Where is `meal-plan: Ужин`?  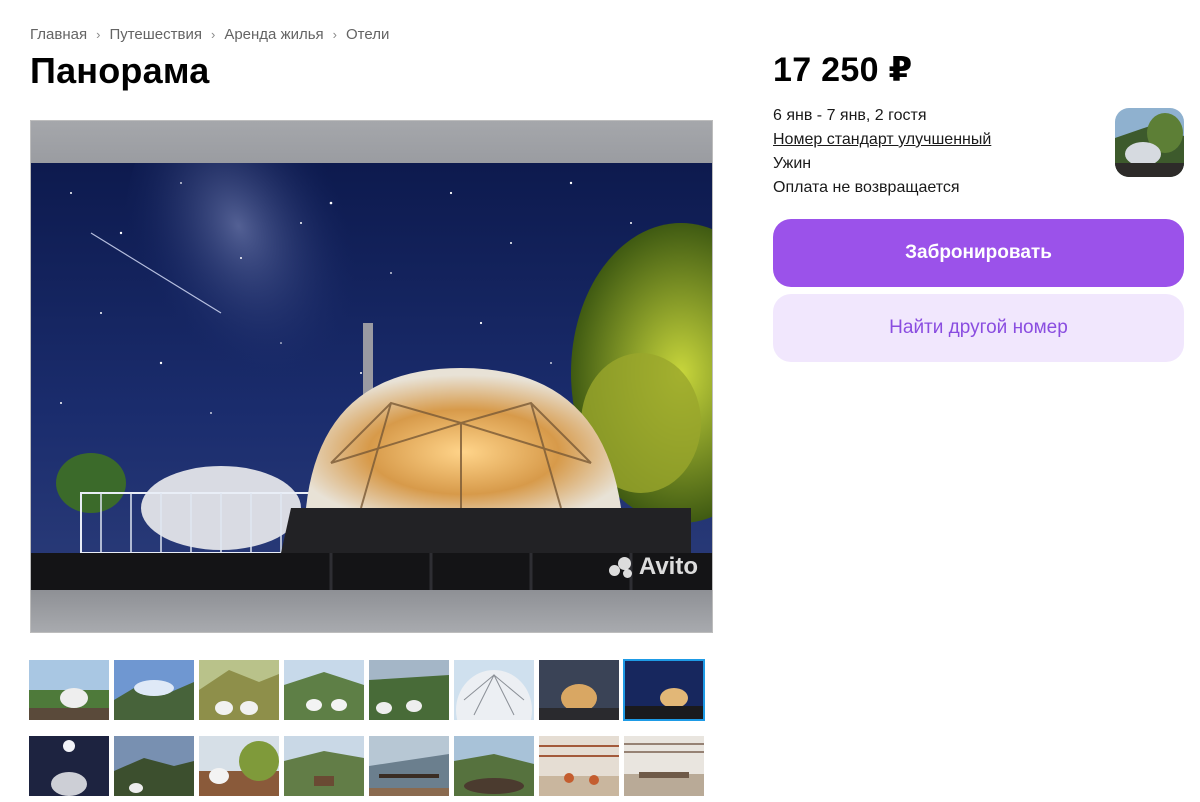
meal-plan: Ужин is located at coordinates (792, 163).